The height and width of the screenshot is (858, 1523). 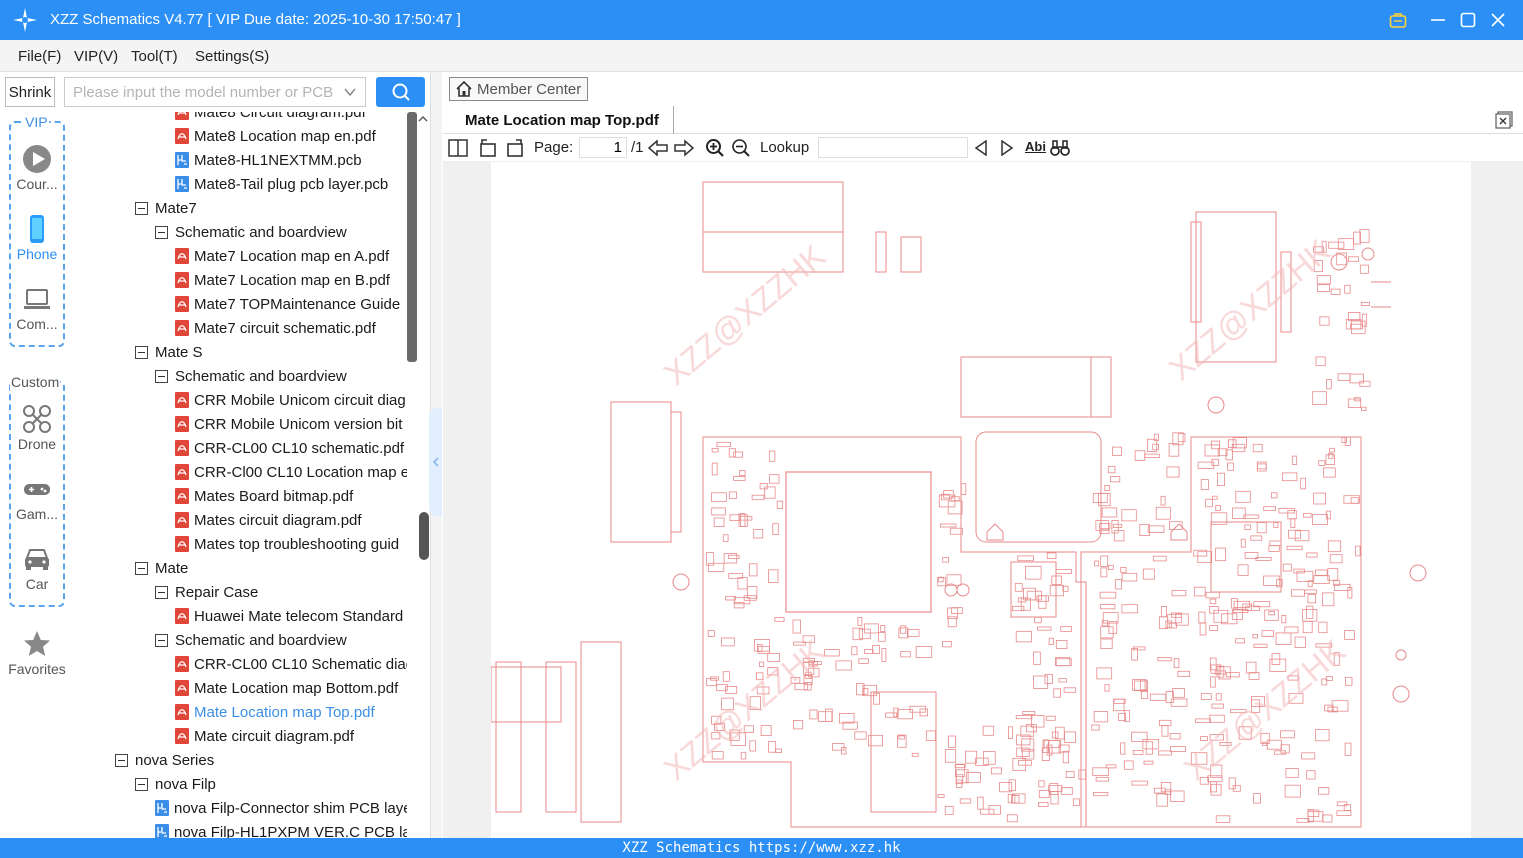 What do you see at coordinates (684, 148) in the screenshot?
I see `next-page-button` at bounding box center [684, 148].